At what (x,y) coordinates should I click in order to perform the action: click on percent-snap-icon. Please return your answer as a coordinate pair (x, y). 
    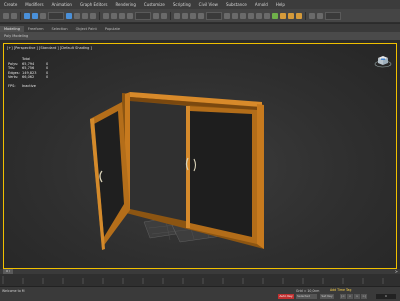
    Looking at the image, I should click on (193, 15).